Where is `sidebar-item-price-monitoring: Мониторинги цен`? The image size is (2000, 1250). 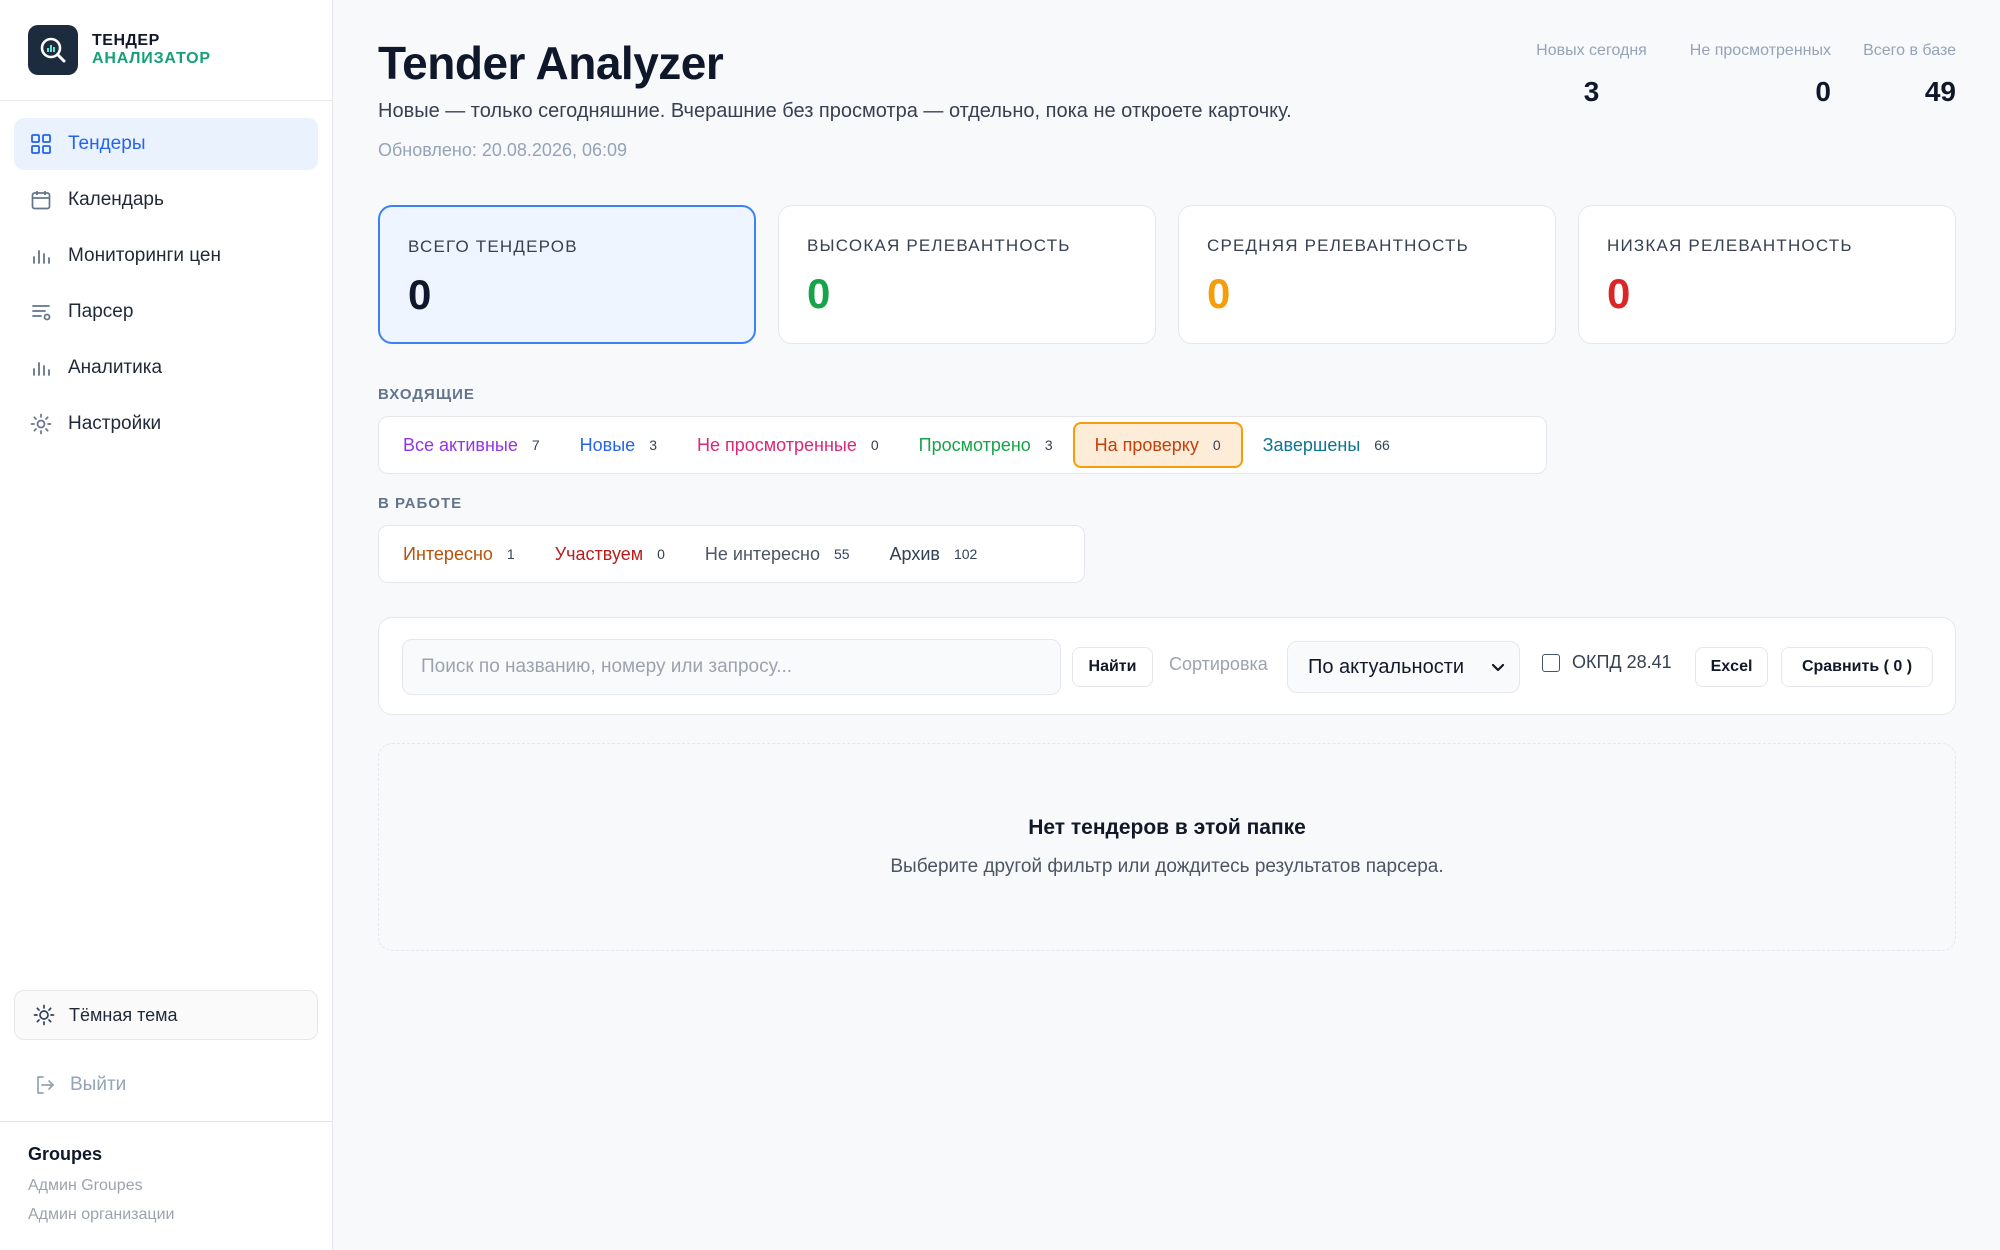 sidebar-item-price-monitoring: Мониторинги цен is located at coordinates (166, 256).